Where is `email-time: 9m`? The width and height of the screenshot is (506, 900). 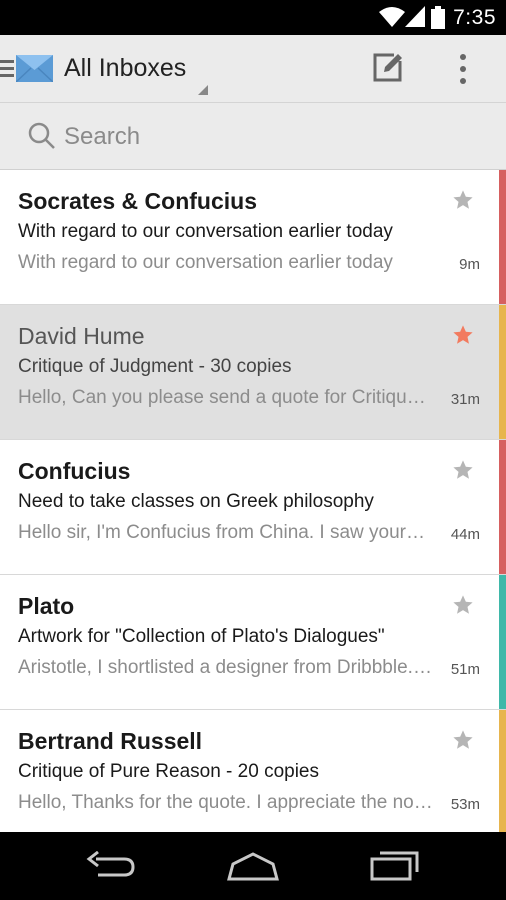 email-time: 9m is located at coordinates (469, 264).